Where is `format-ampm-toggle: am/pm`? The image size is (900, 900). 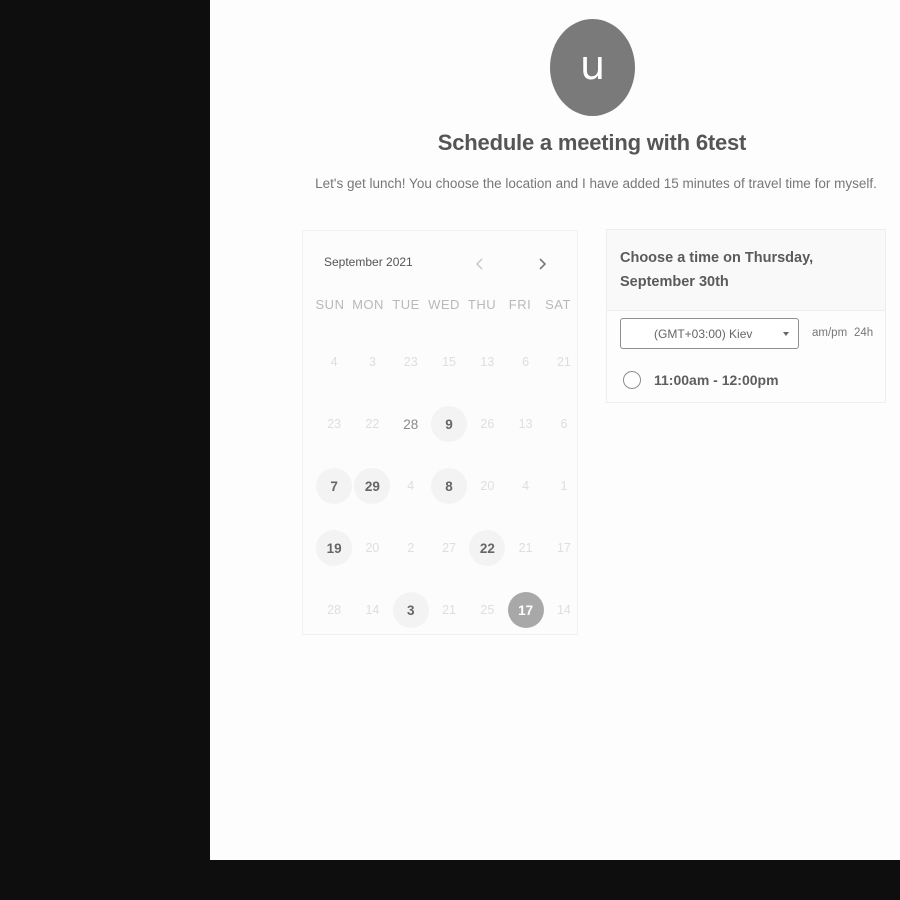 format-ampm-toggle: am/pm is located at coordinates (829, 333).